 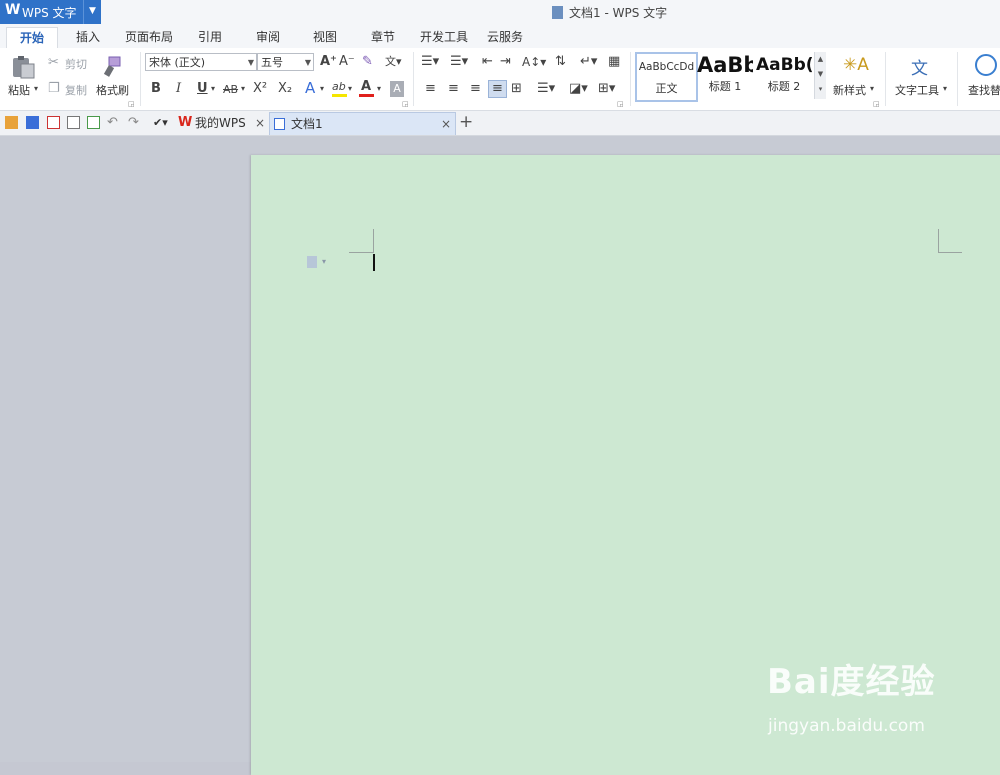 I want to click on paragraph-layout-dropdown-icon: ▾, so click(x=324, y=261).